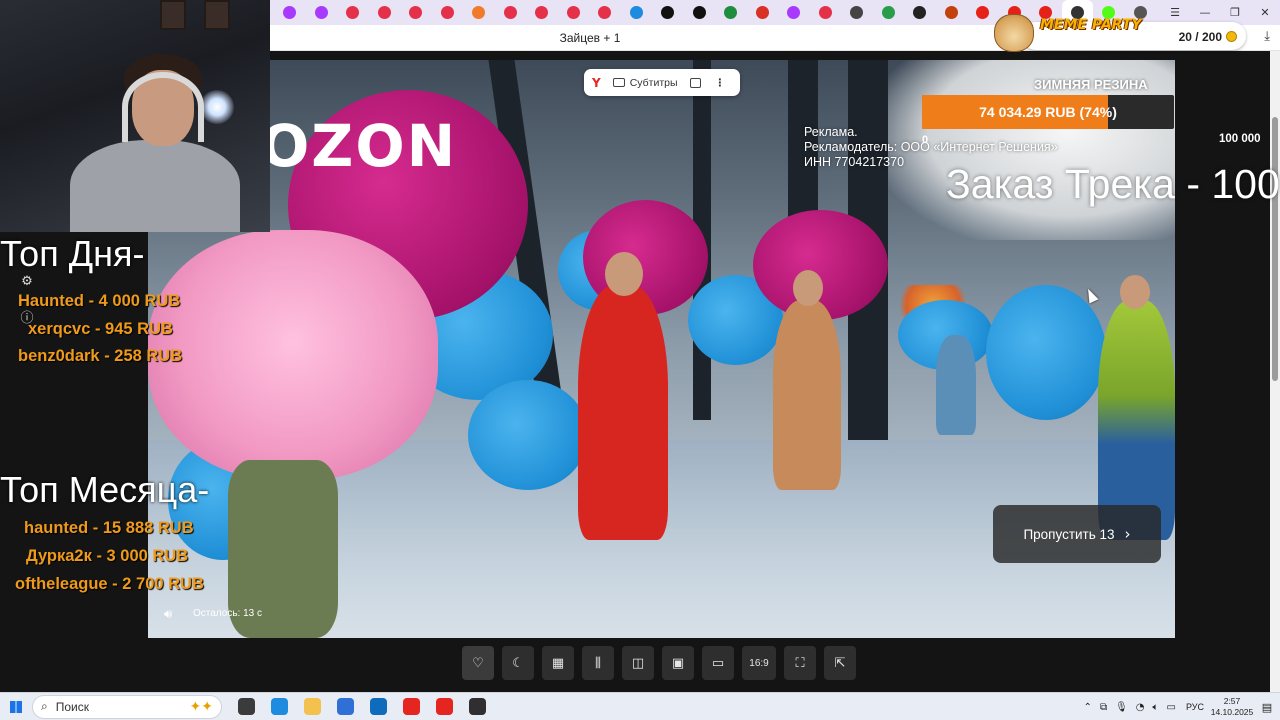 The height and width of the screenshot is (720, 1280). I want to click on microphone-icon: 🎙︎, so click(1121, 707).